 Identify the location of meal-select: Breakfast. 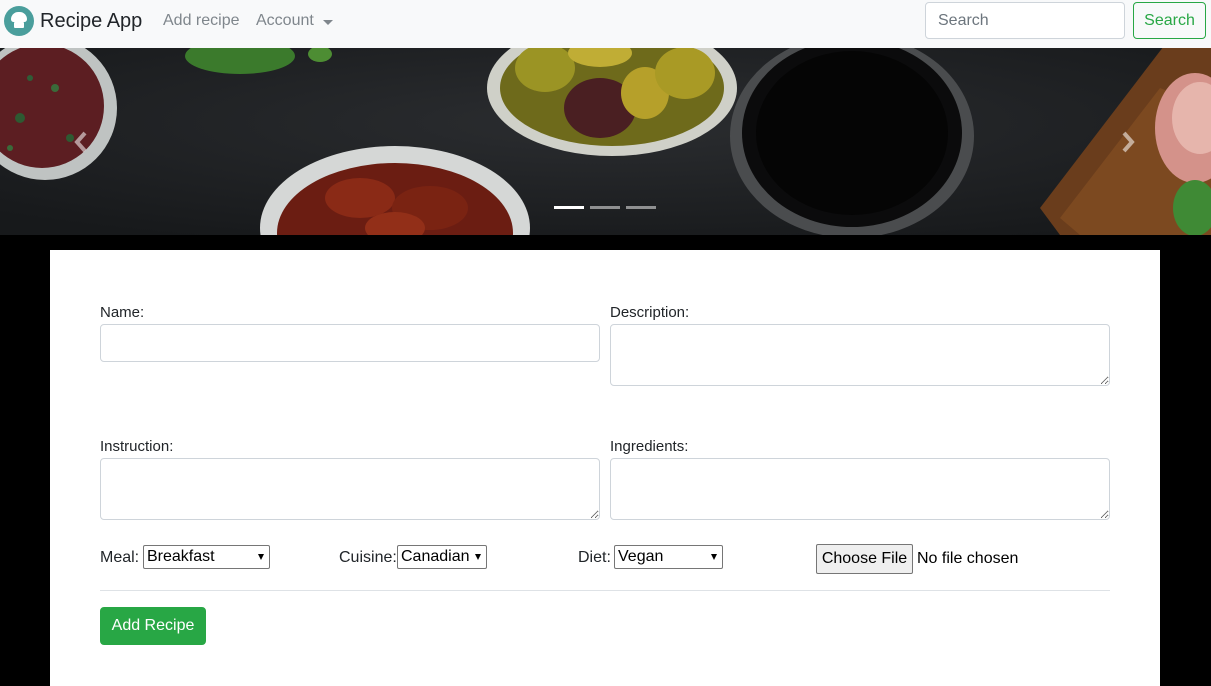
(206, 557).